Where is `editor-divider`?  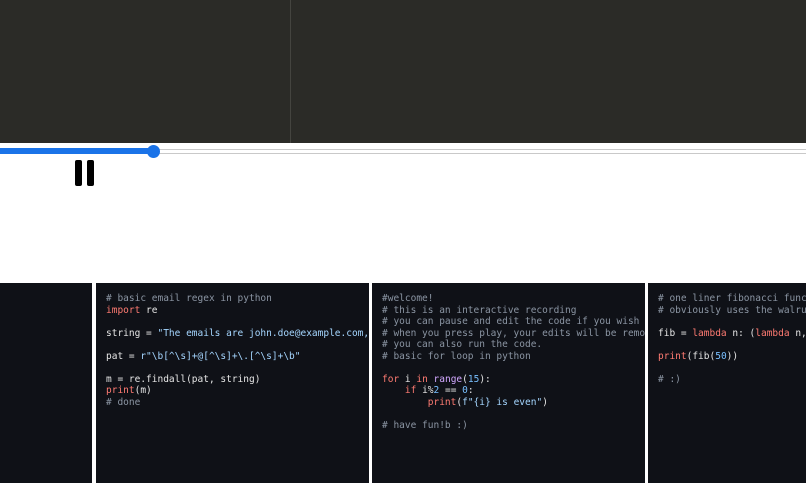 editor-divider is located at coordinates (290, 71).